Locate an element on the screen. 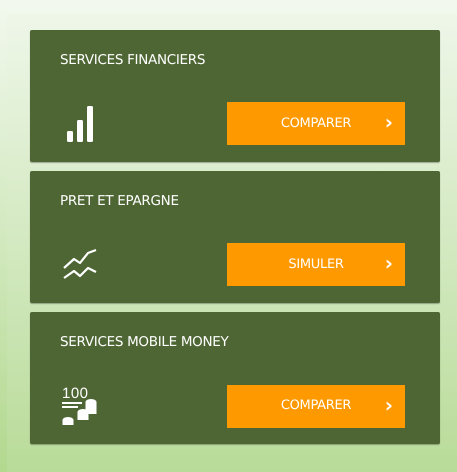 This screenshot has height=472, width=457. bar-chart-icon is located at coordinates (80, 123).